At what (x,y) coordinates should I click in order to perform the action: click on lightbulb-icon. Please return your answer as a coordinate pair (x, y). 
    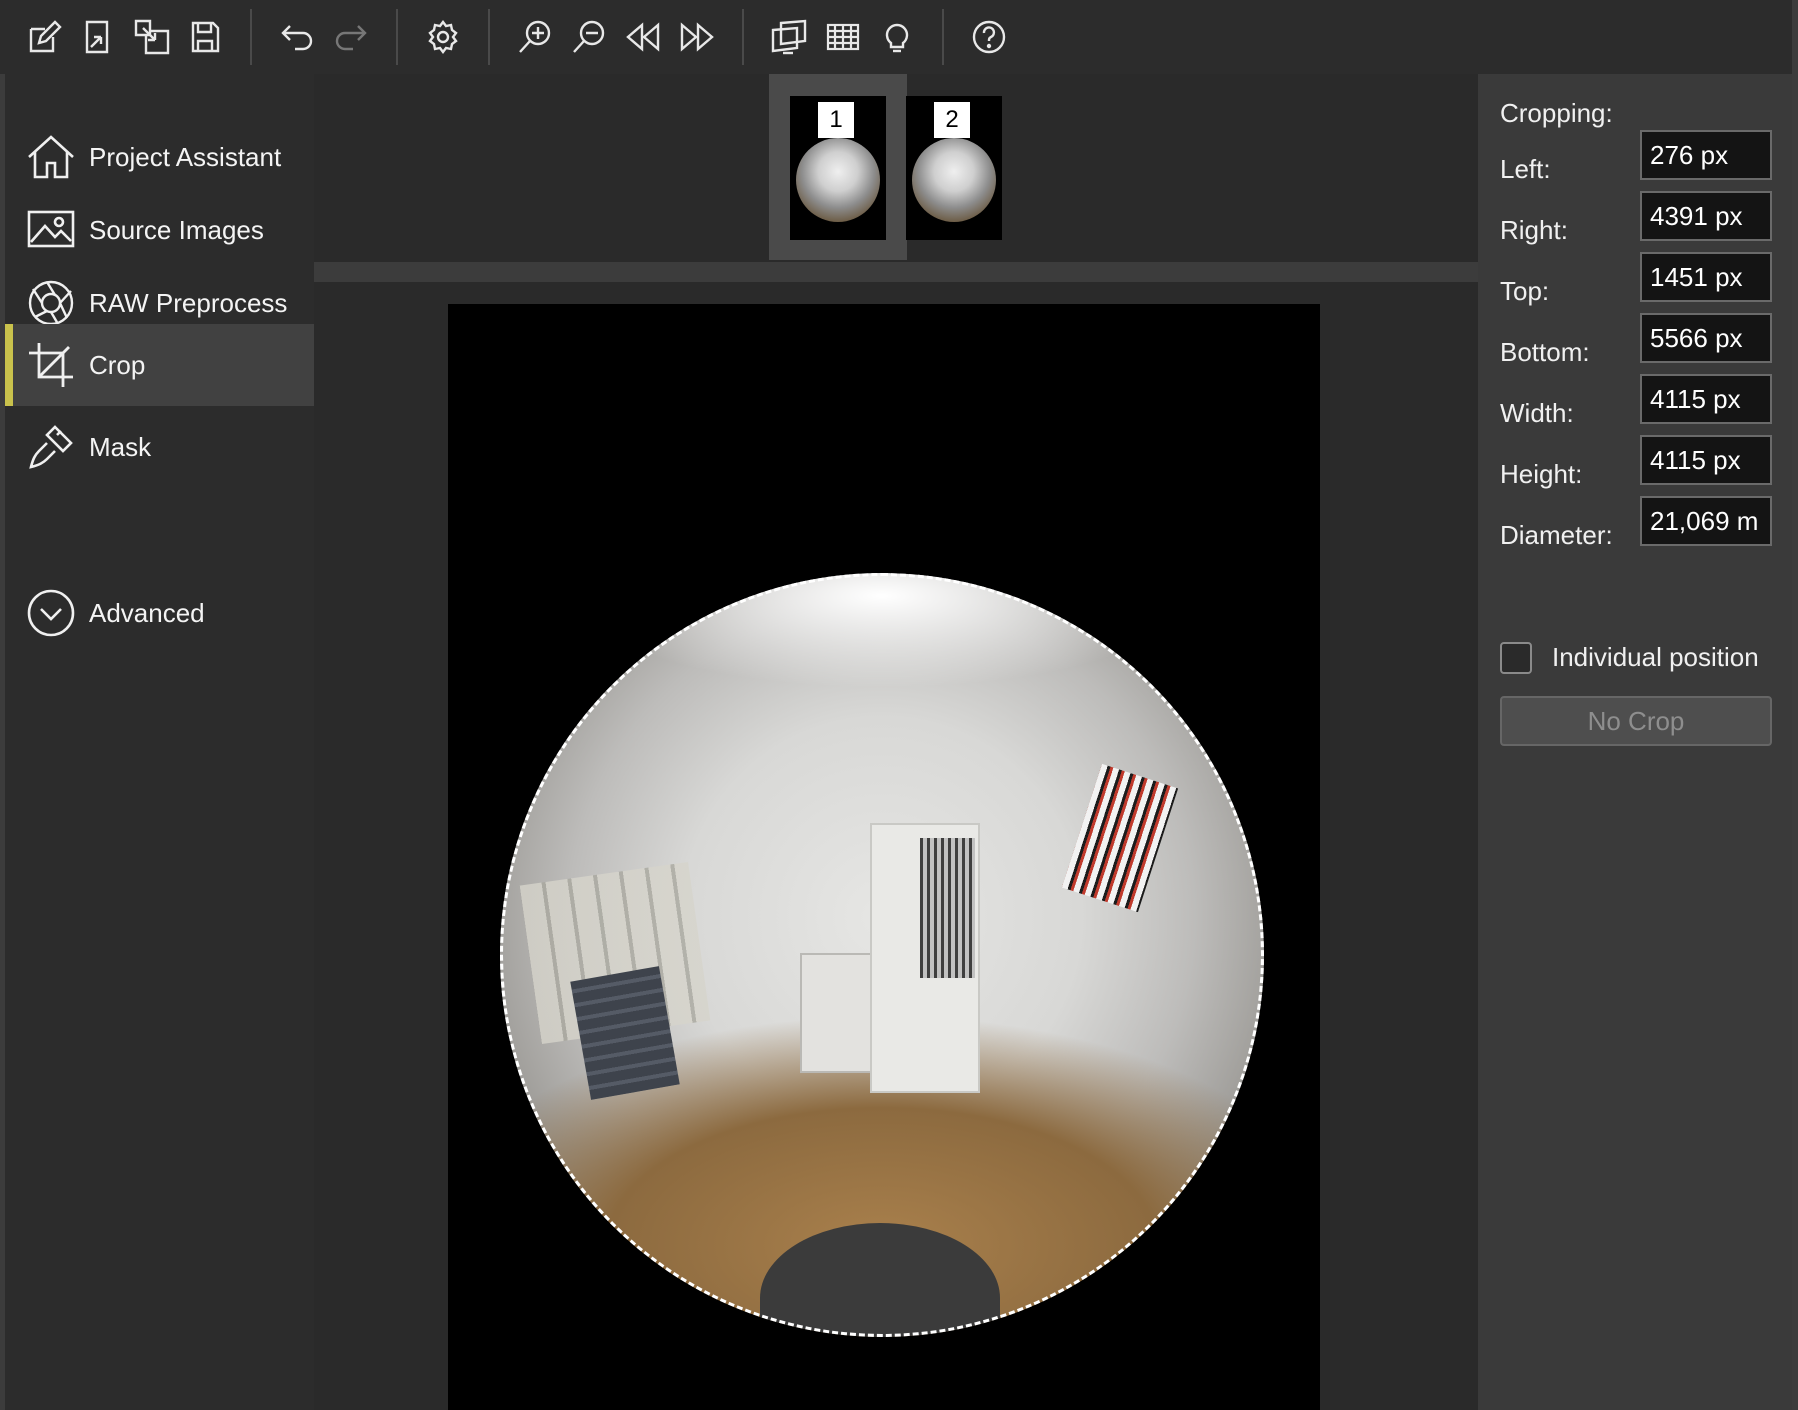
    Looking at the image, I should click on (897, 37).